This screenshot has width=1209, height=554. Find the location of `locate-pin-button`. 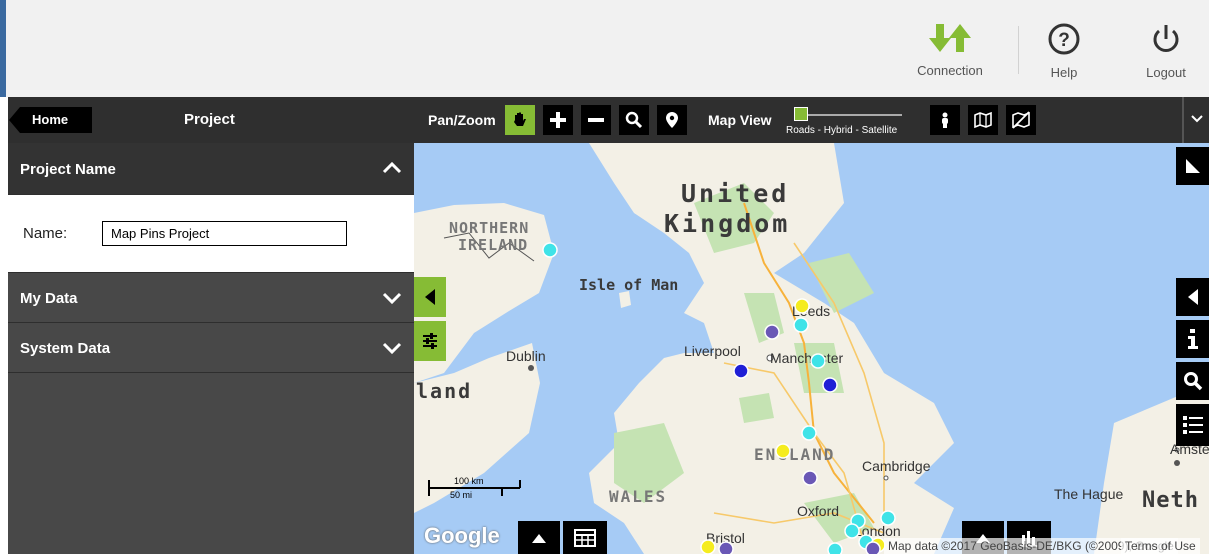

locate-pin-button is located at coordinates (672, 120).